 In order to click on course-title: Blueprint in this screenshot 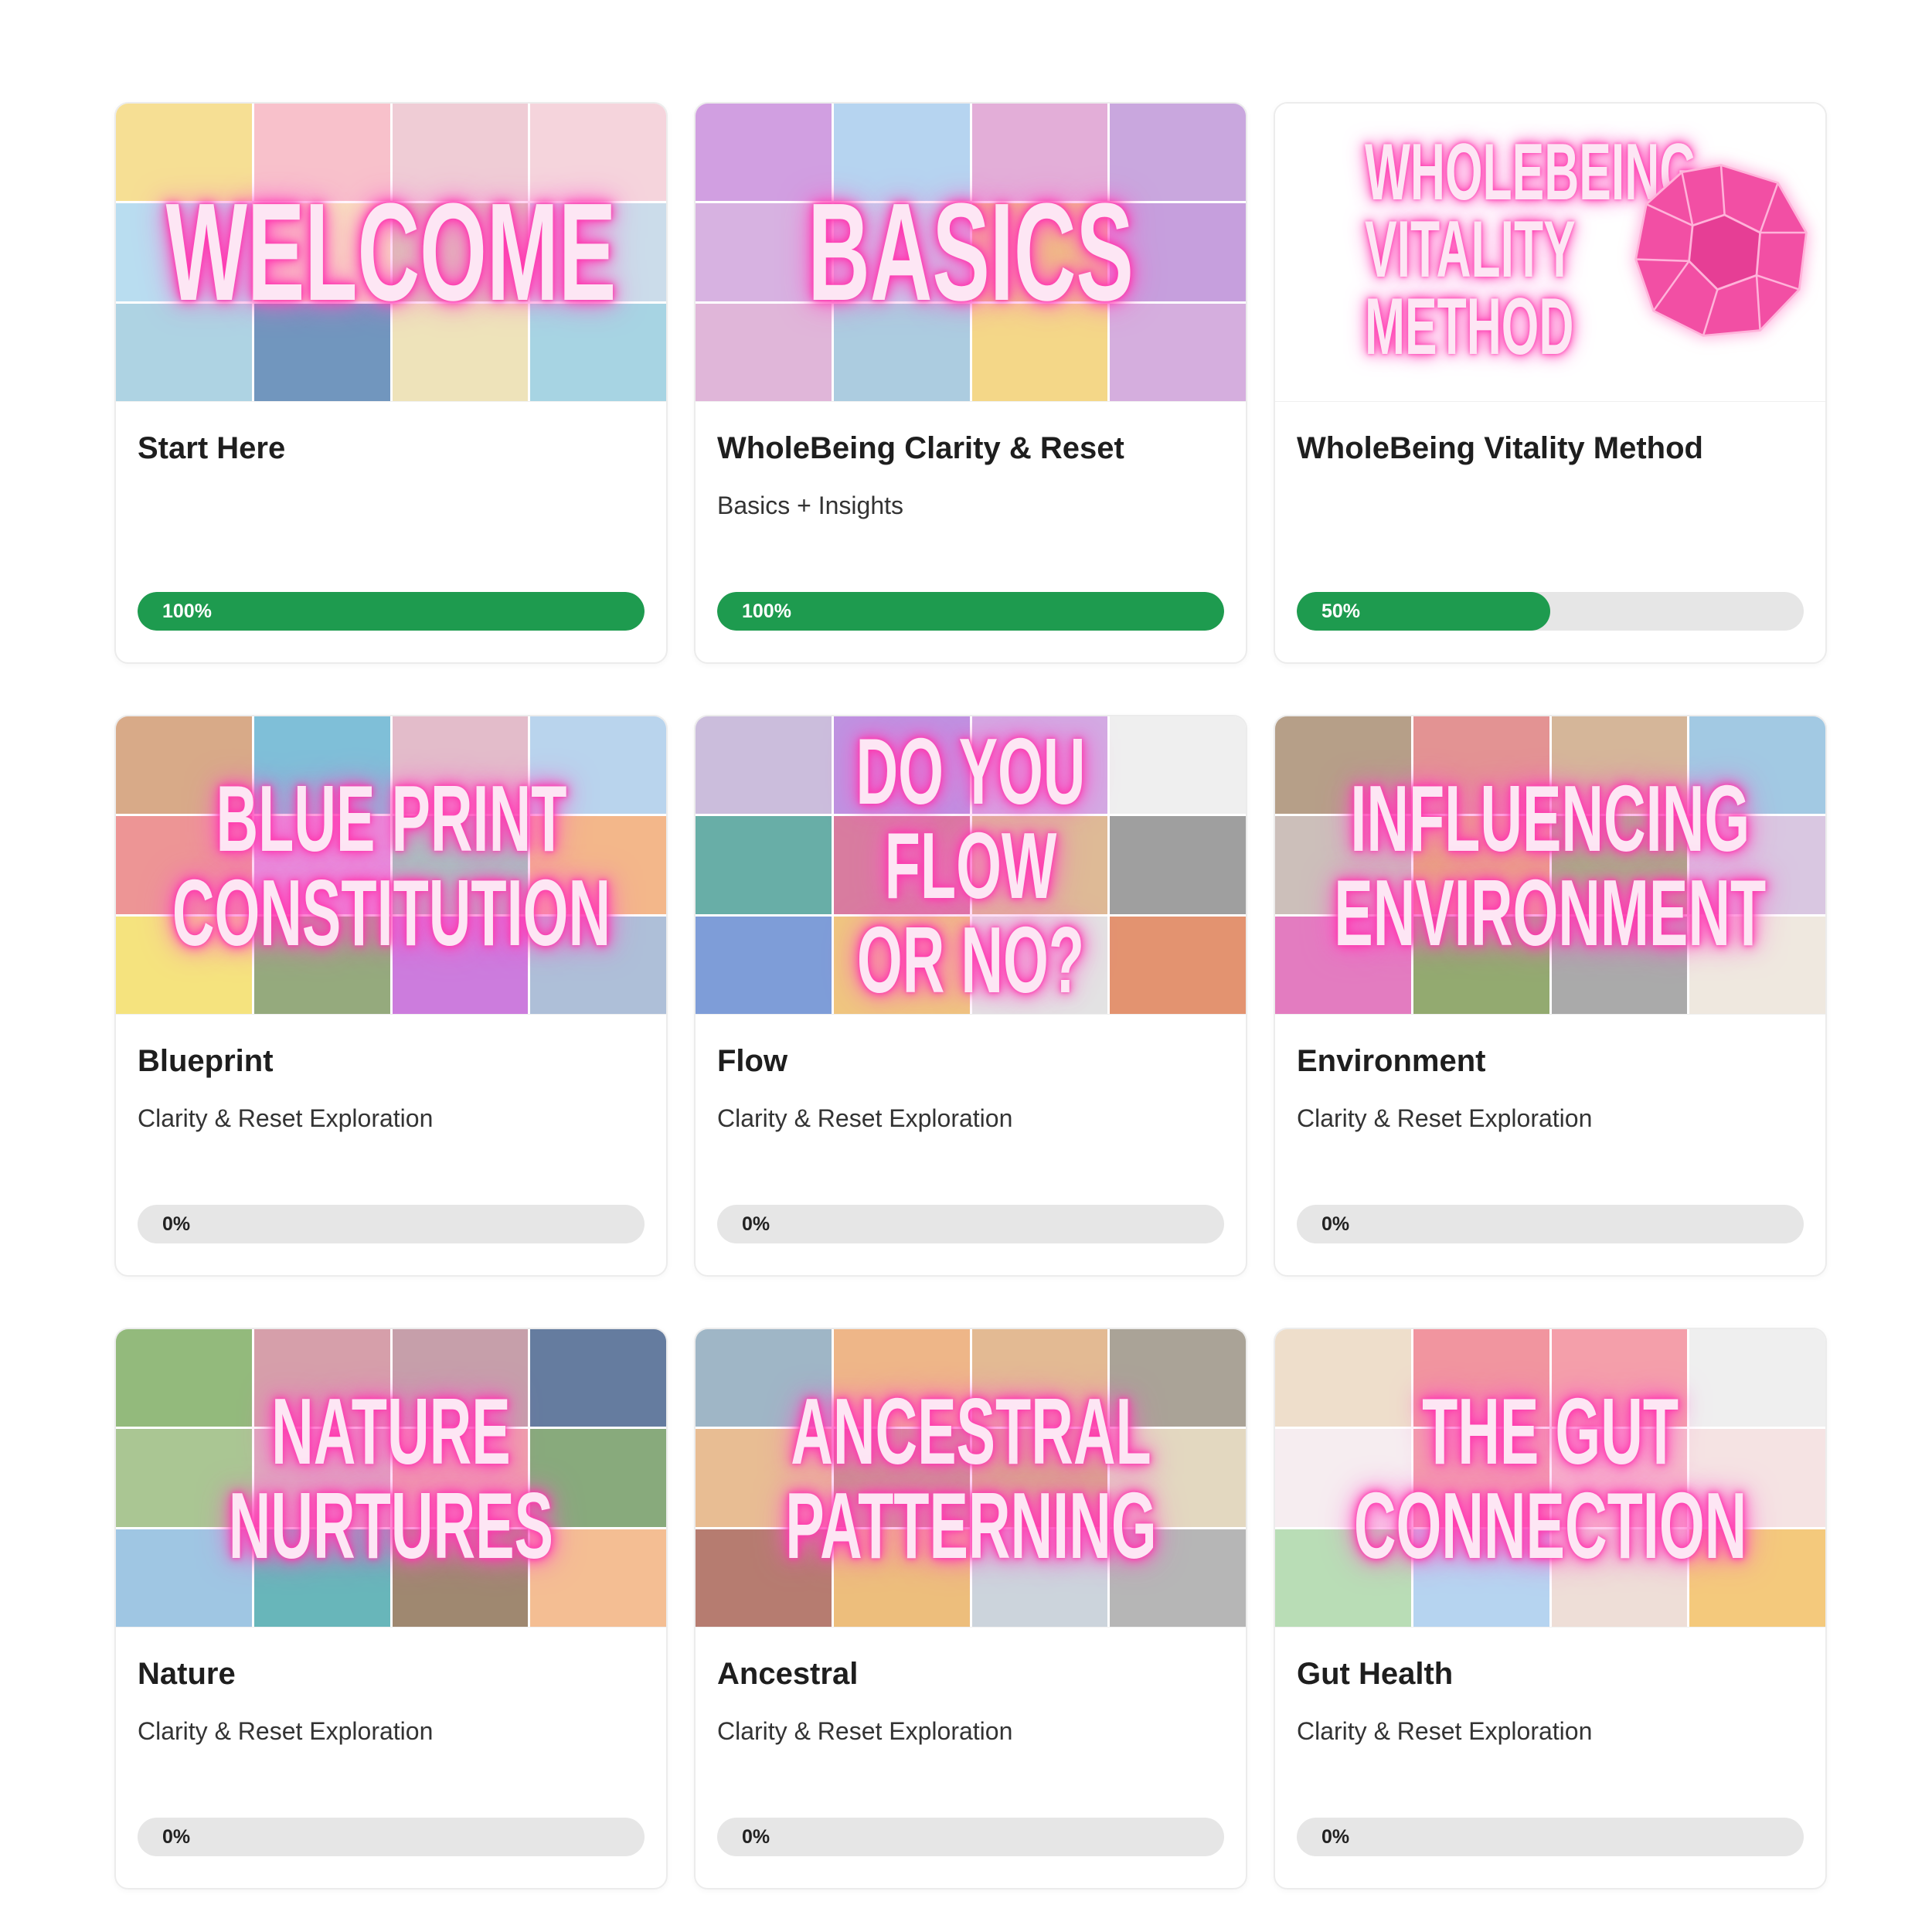, I will do `click(206, 1062)`.